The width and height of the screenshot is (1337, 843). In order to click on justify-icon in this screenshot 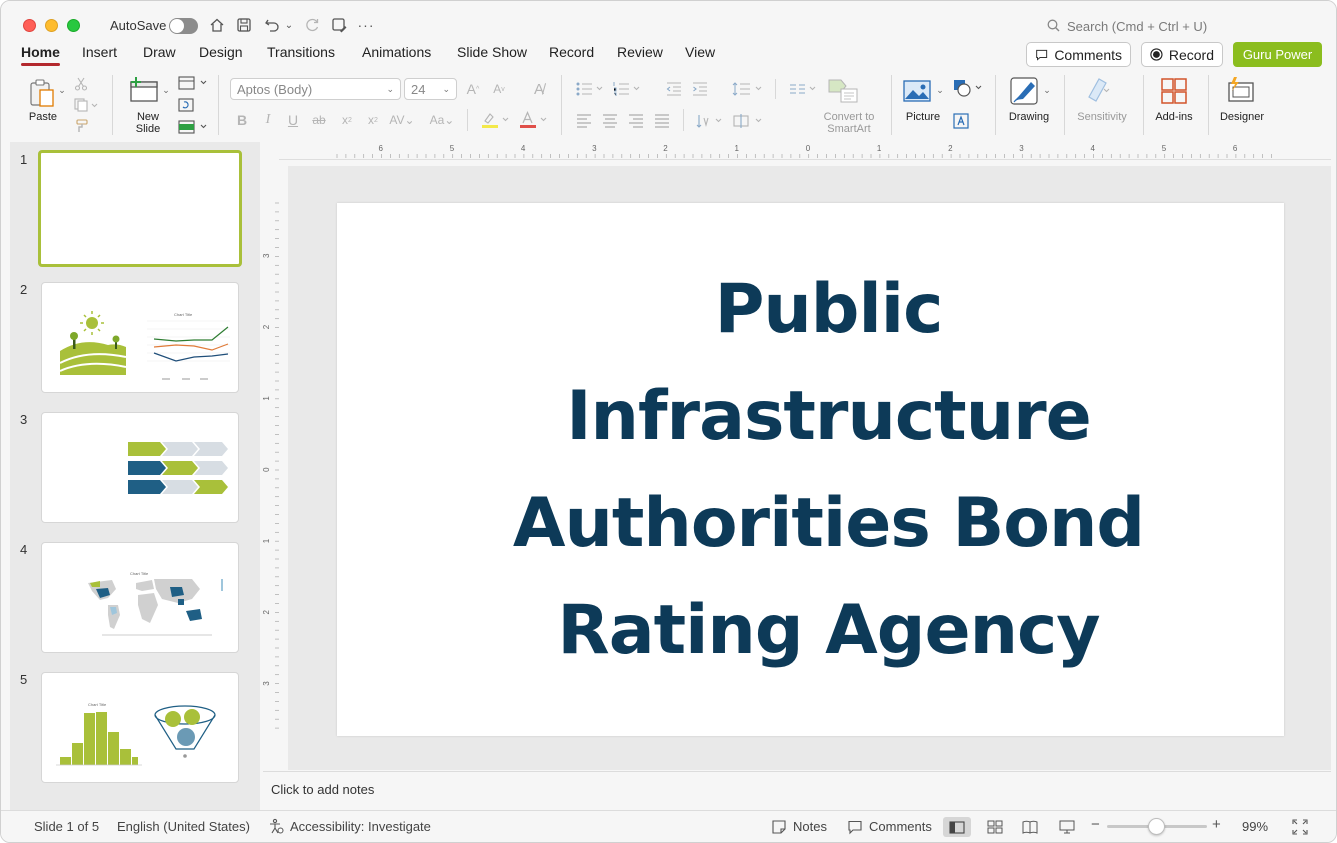, I will do `click(662, 121)`.